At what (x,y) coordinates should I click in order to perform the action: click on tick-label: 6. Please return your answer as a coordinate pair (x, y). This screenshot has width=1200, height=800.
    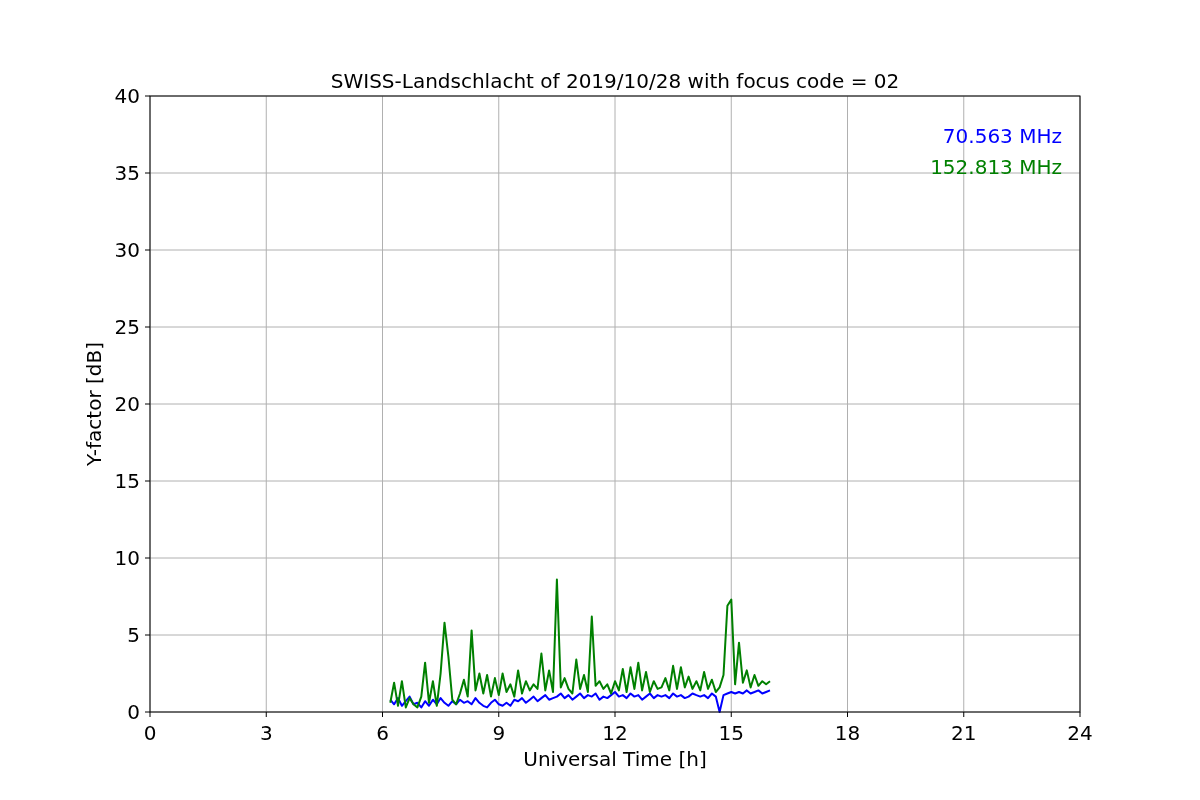
    Looking at the image, I should click on (382, 733).